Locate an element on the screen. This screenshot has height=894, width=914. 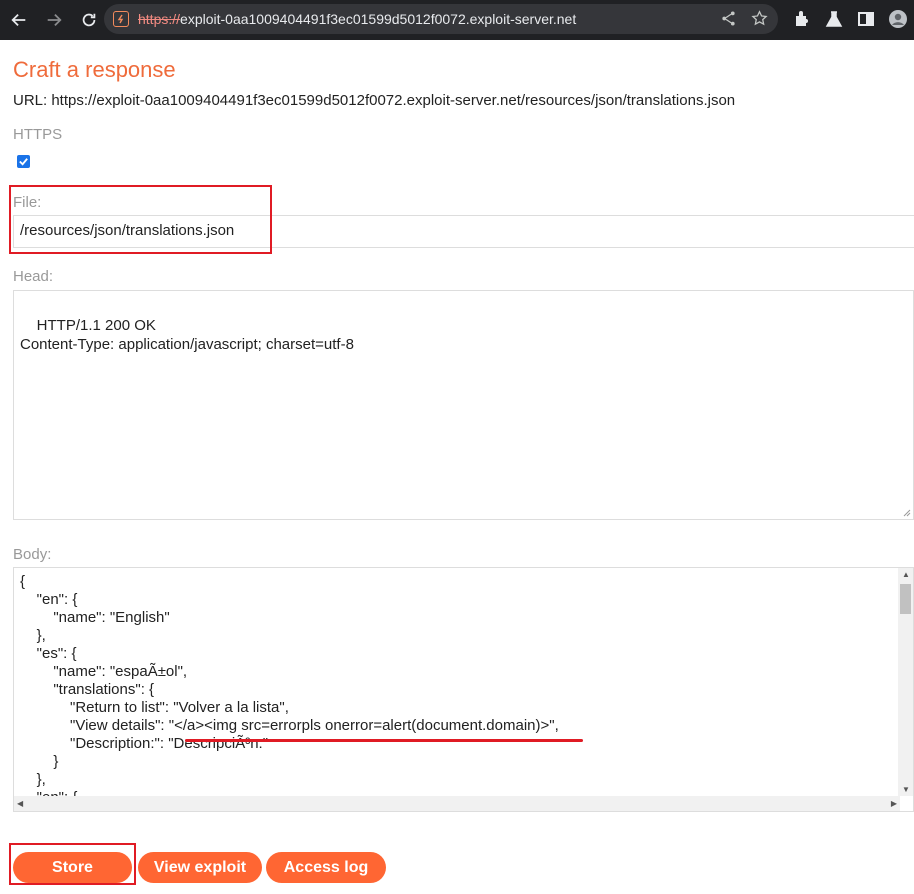
labs-flask-icon is located at coordinates (834, 19).